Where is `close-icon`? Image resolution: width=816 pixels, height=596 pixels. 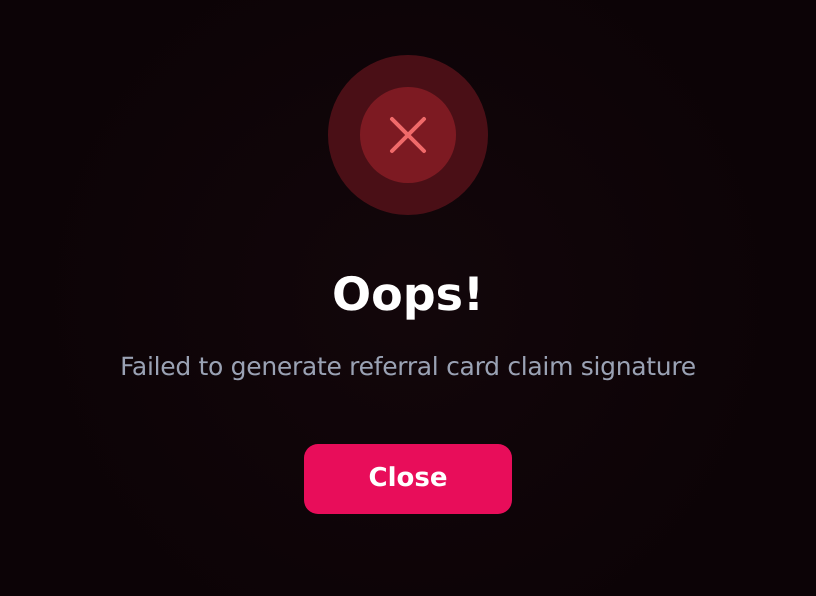 close-icon is located at coordinates (408, 135).